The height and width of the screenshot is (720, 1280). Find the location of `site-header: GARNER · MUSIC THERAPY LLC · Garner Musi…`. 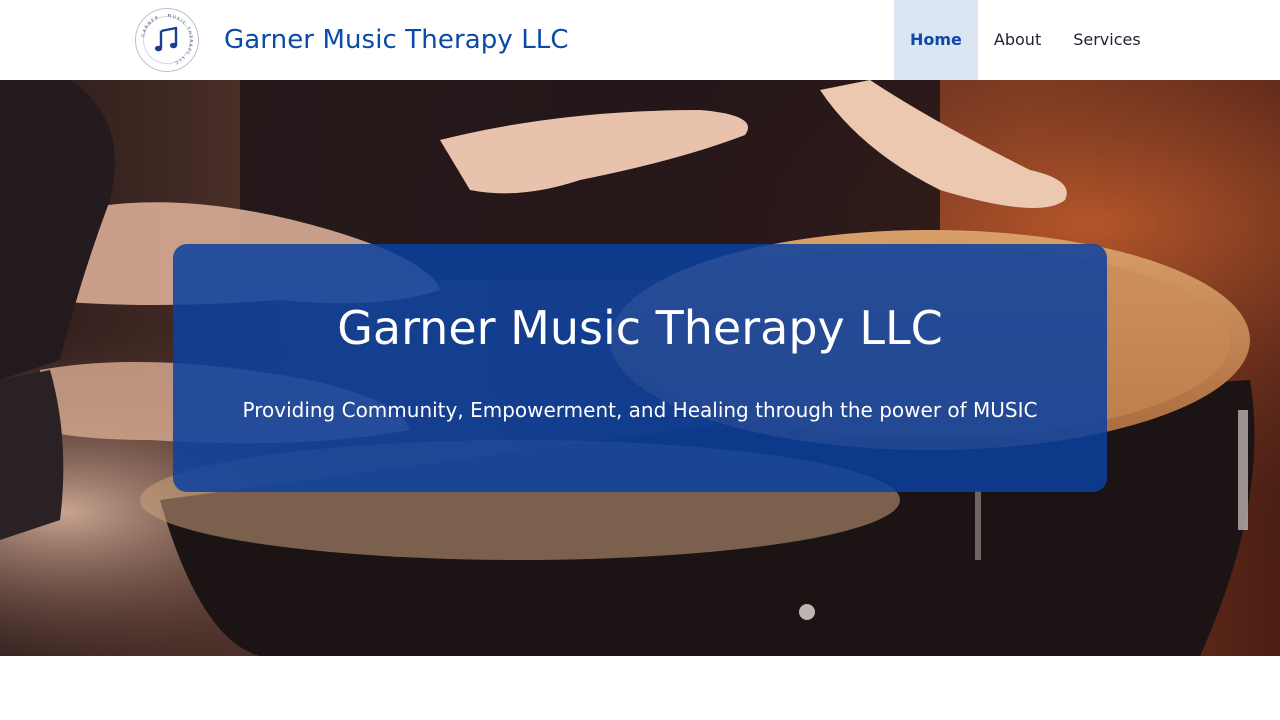

site-header: GARNER · MUSIC THERAPY LLC · Garner Musi… is located at coordinates (640, 40).